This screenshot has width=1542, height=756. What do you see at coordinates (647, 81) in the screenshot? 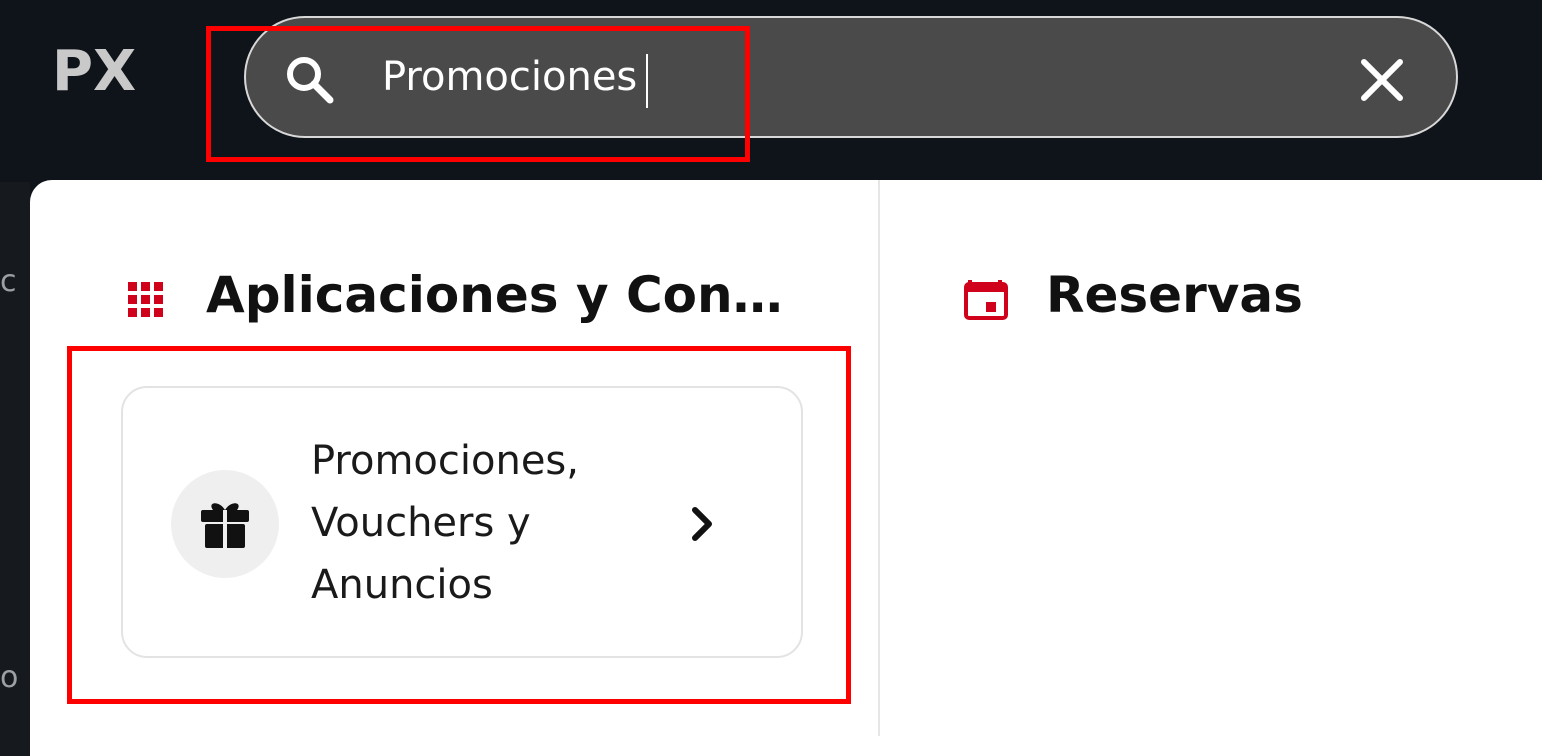
I see `text-caret` at bounding box center [647, 81].